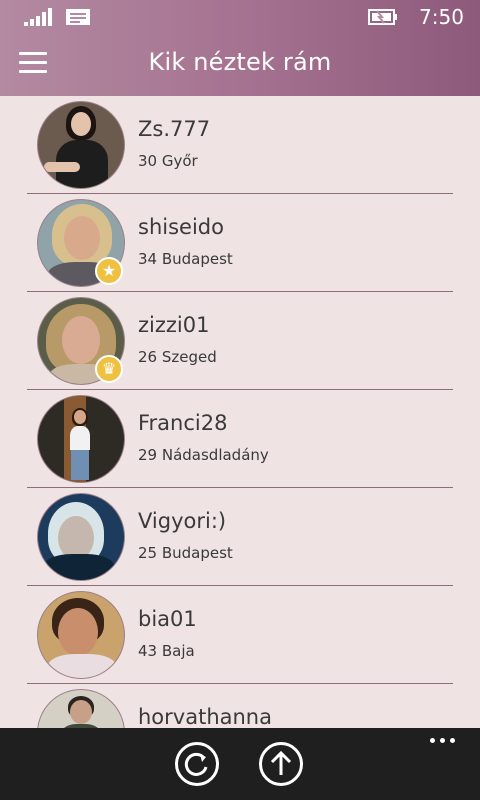 Image resolution: width=480 pixels, height=800 pixels. Describe the element at coordinates (109, 369) in the screenshot. I see `crown-badge-icon: ♛` at that location.